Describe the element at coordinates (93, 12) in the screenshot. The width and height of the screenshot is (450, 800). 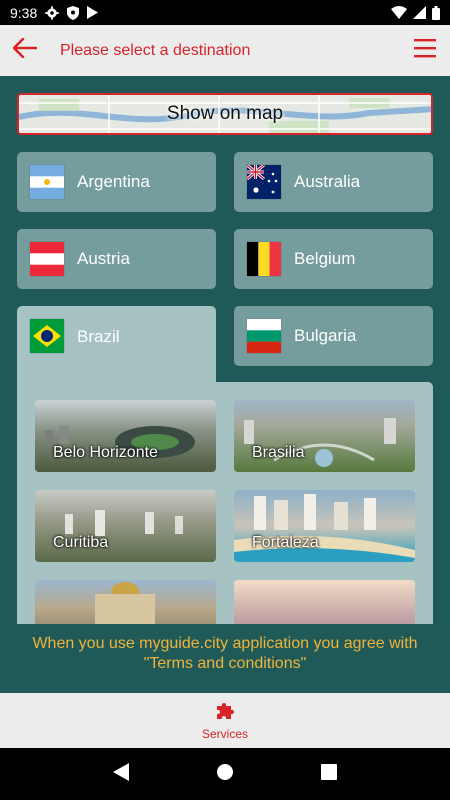
I see `play-store-icon` at that location.